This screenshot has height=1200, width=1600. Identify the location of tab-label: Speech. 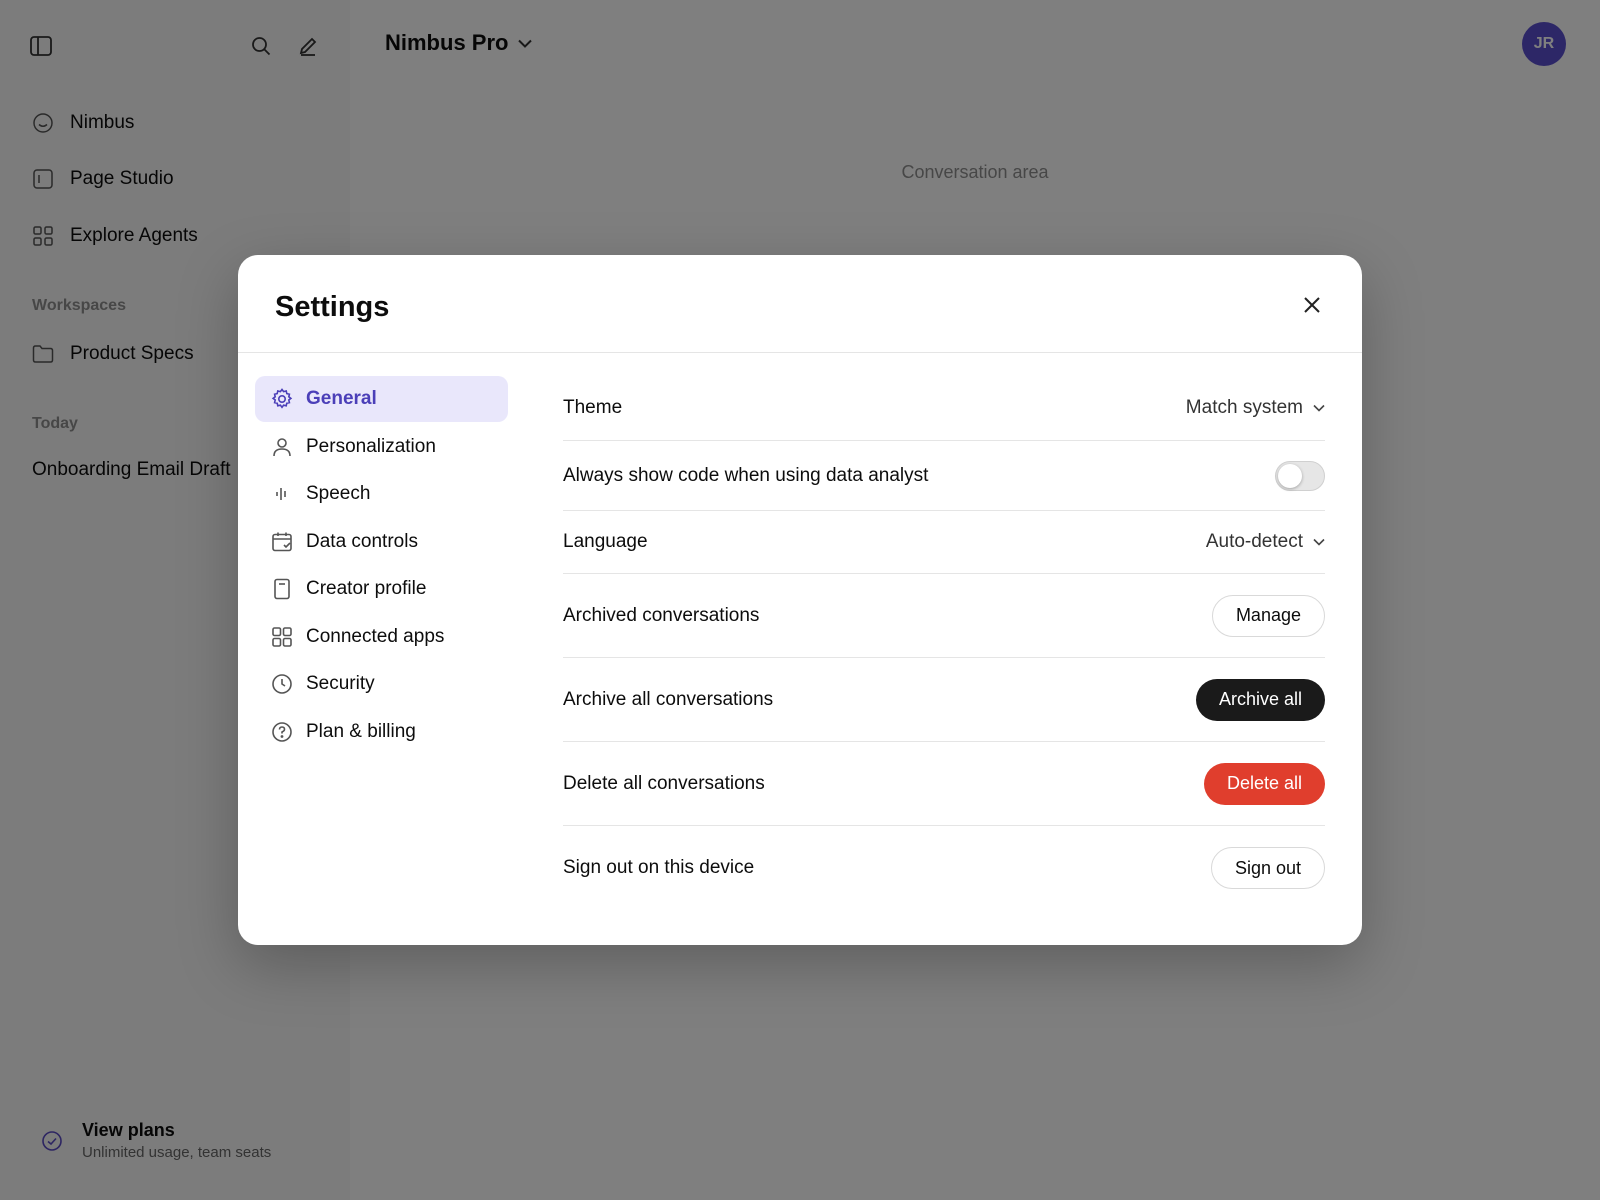
(338, 493).